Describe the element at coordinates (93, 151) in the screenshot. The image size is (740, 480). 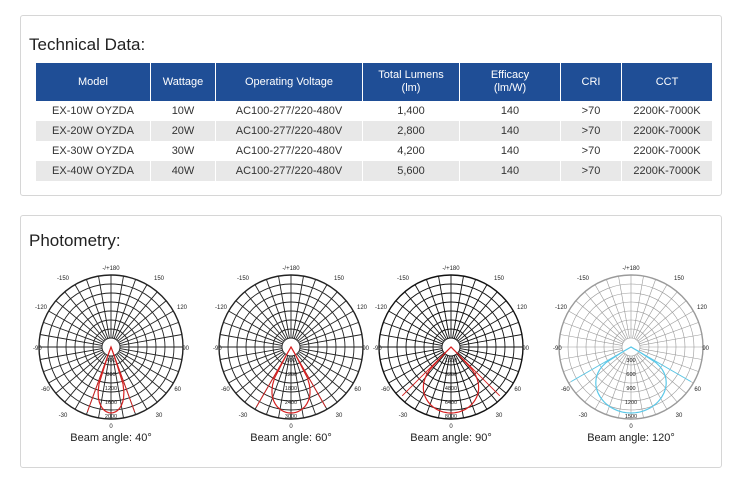
I see `cell-model: EX-30W OYZDA` at that location.